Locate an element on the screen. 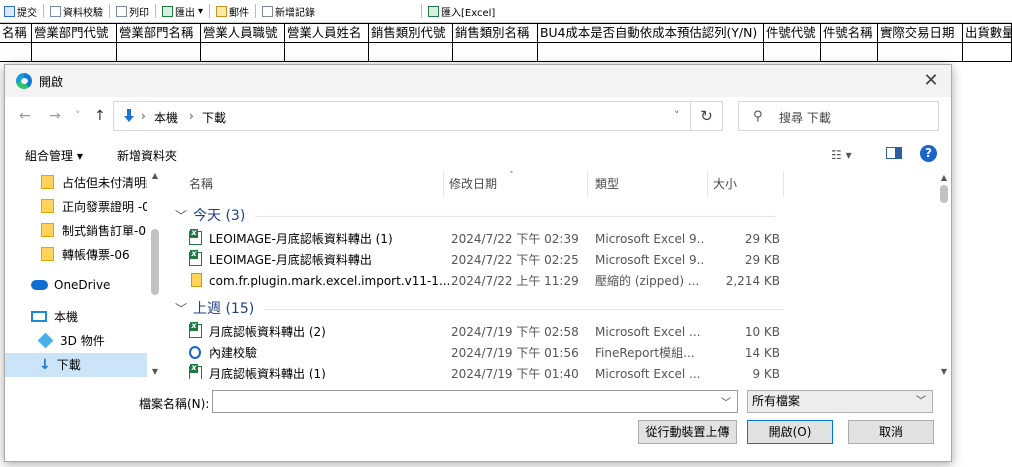 The width and height of the screenshot is (1012, 467). nav-item-3d-objects: 3D 物件 is located at coordinates (76, 341).